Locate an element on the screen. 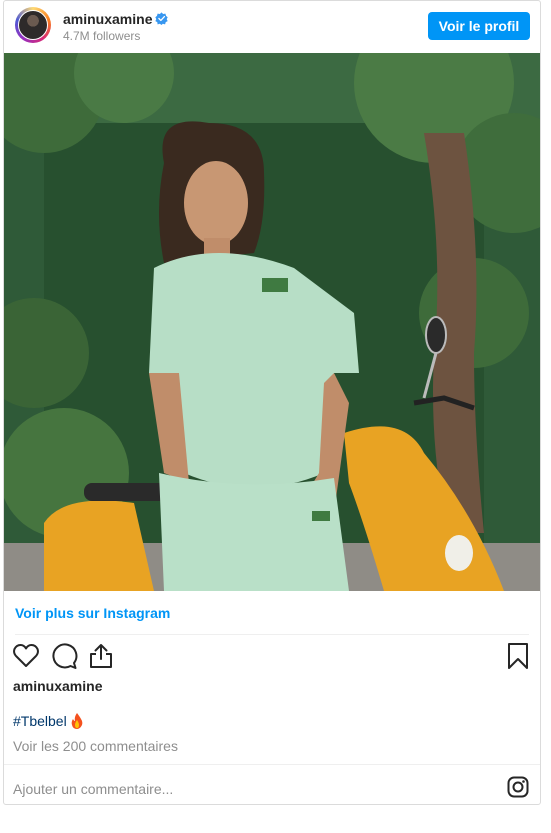 The width and height of the screenshot is (551, 833). share-icon is located at coordinates (101, 656).